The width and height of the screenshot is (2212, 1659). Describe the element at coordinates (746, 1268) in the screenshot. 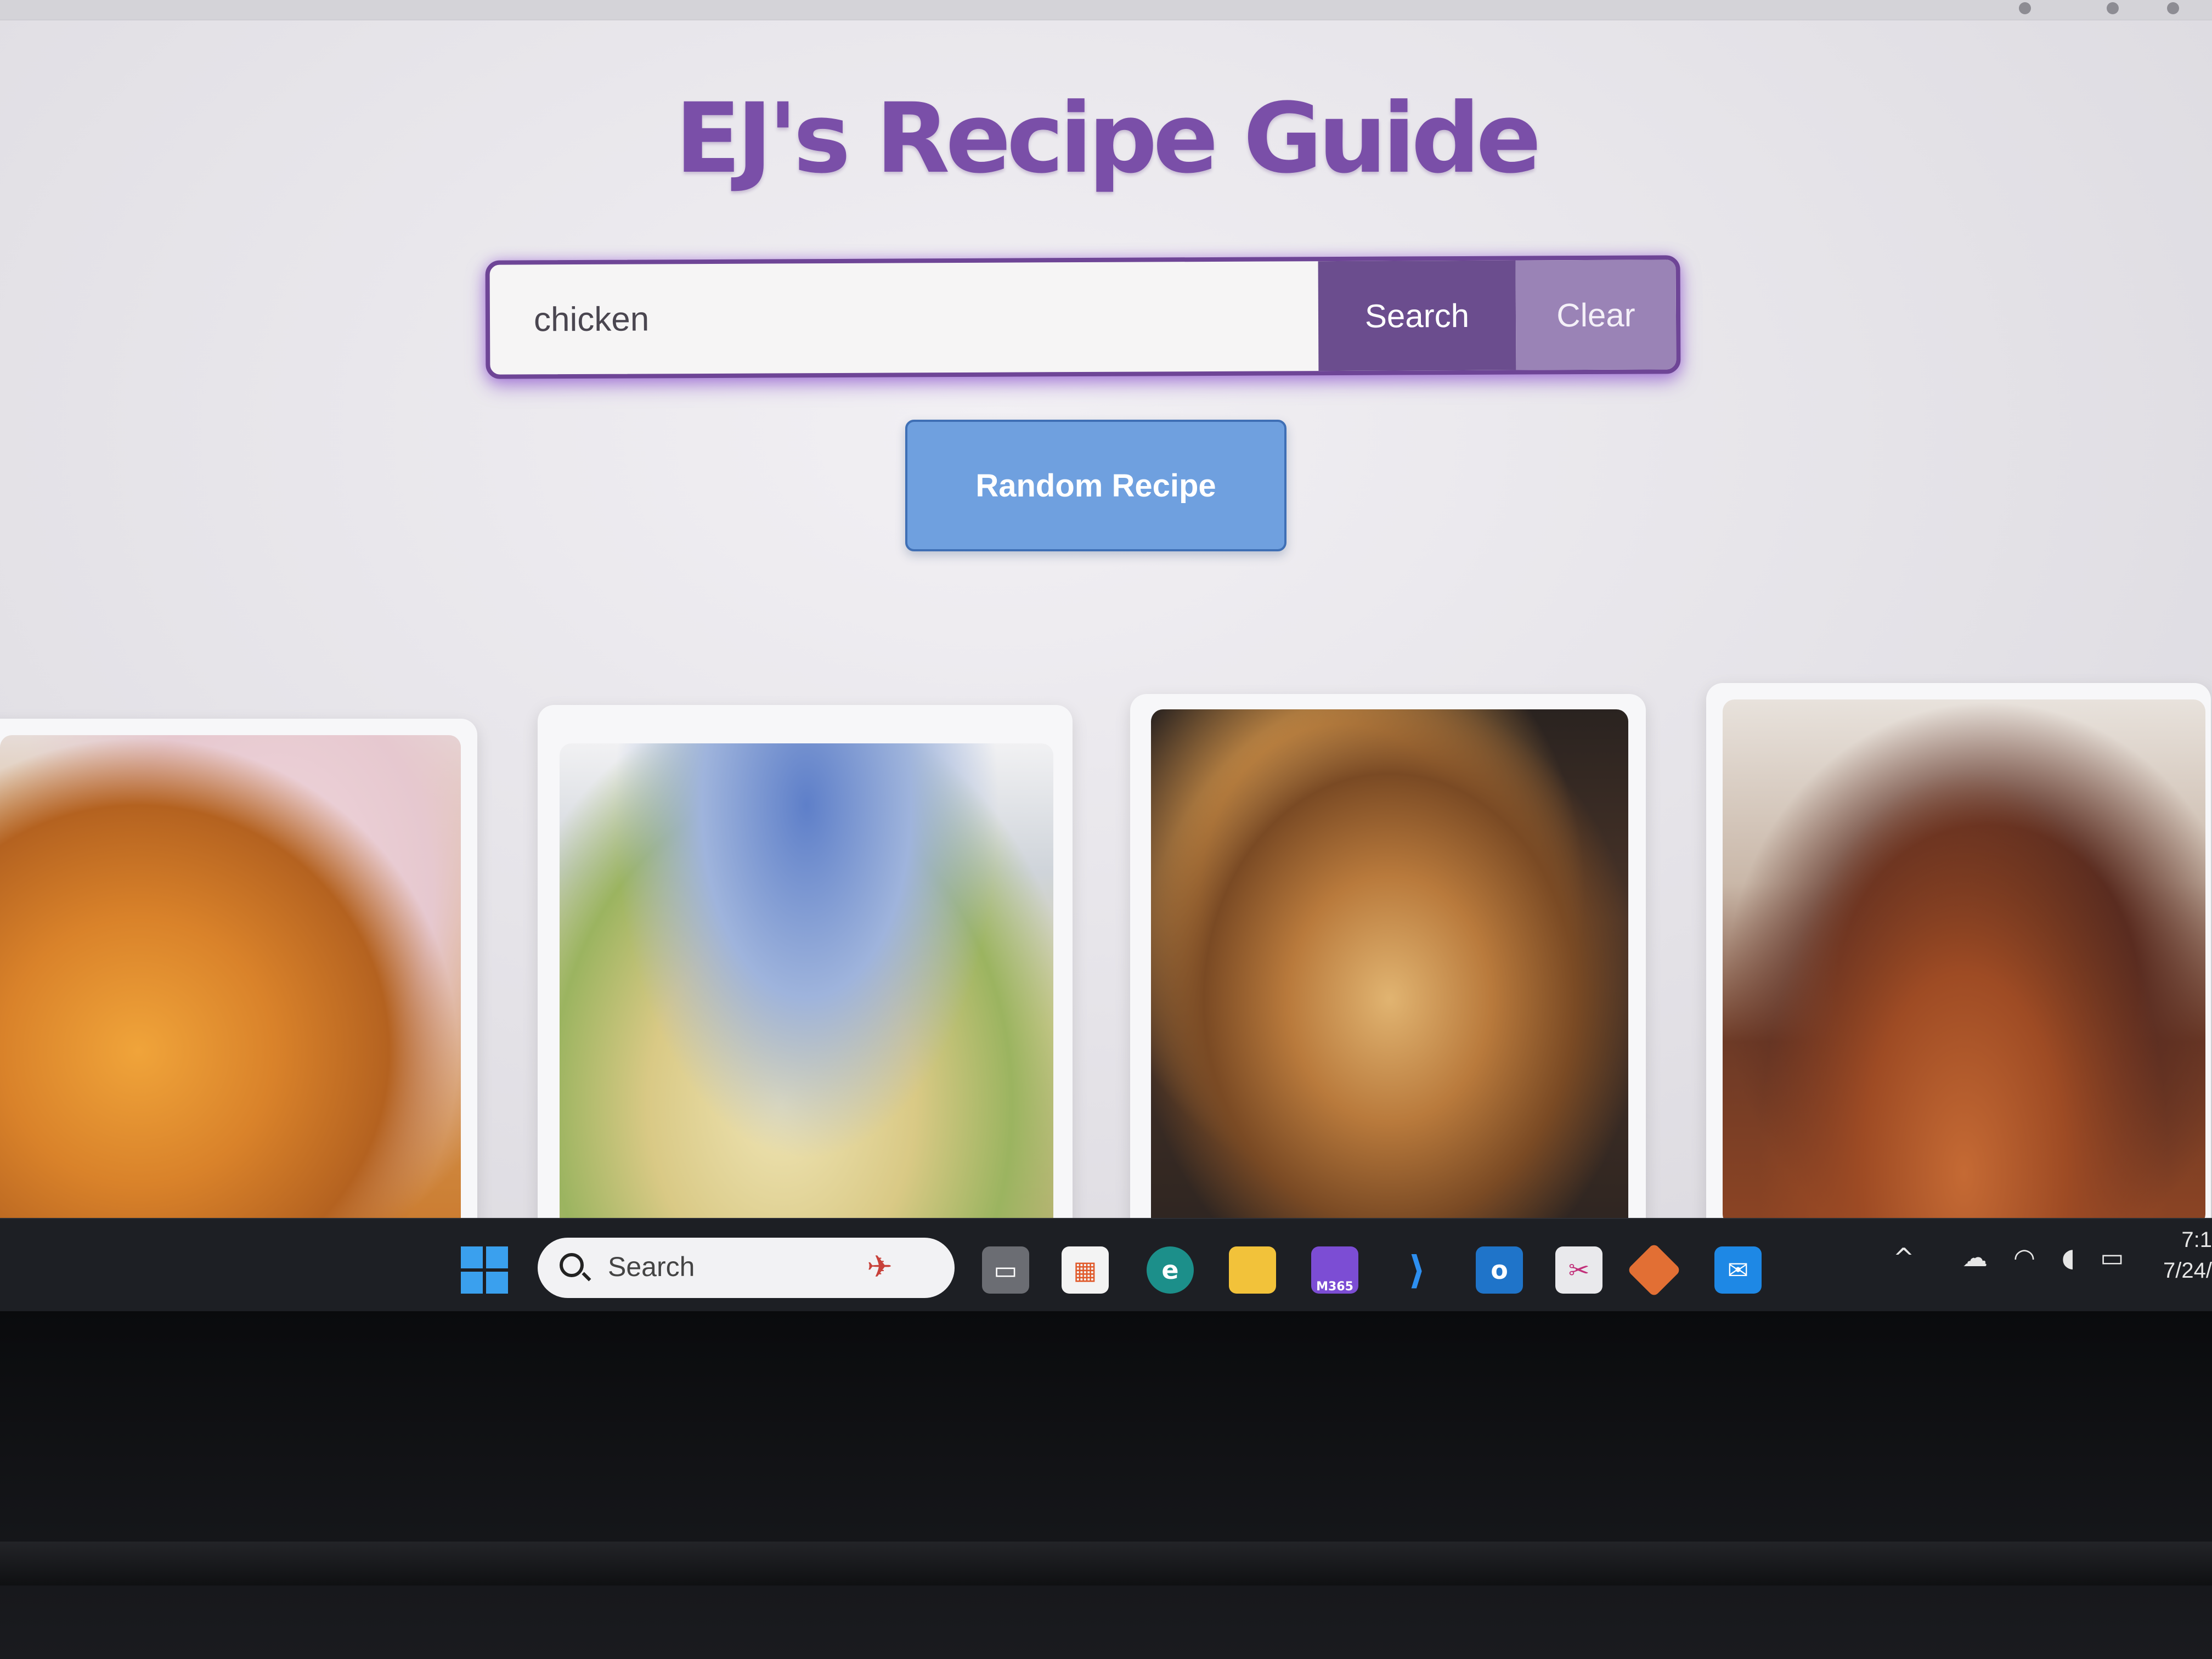

I see `taskbar-search-box: Search ✈︎` at that location.